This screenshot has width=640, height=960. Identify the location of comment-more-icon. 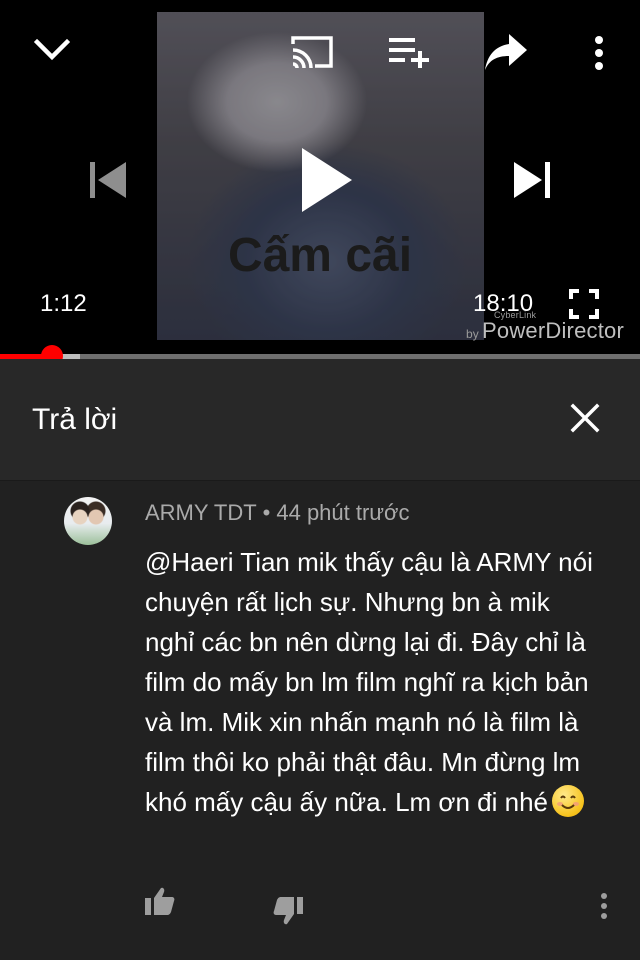
(604, 908).